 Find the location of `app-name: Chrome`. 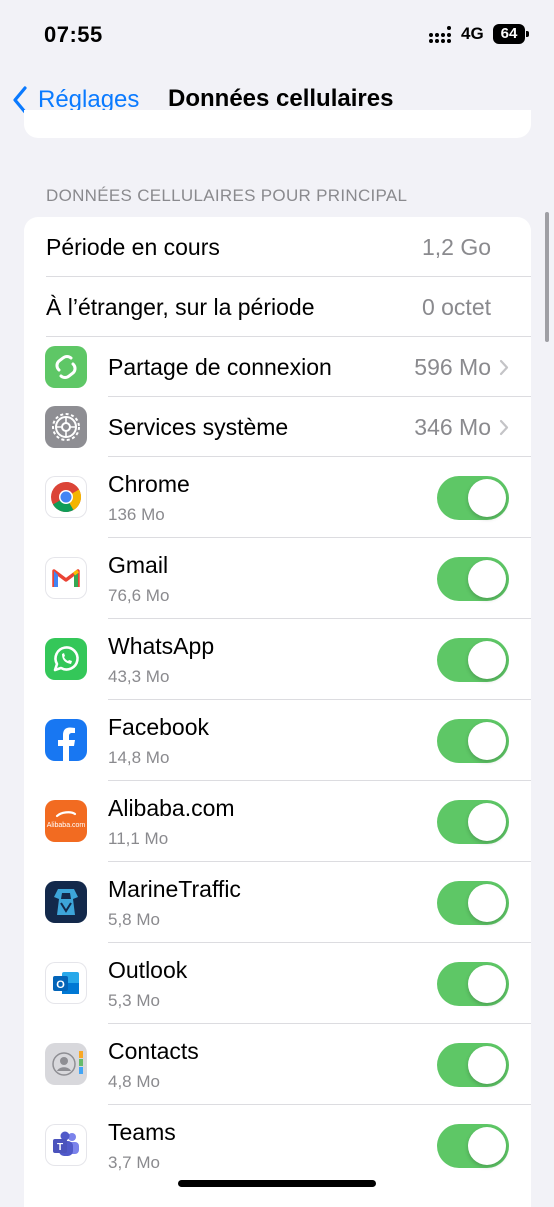

app-name: Chrome is located at coordinates (149, 484).